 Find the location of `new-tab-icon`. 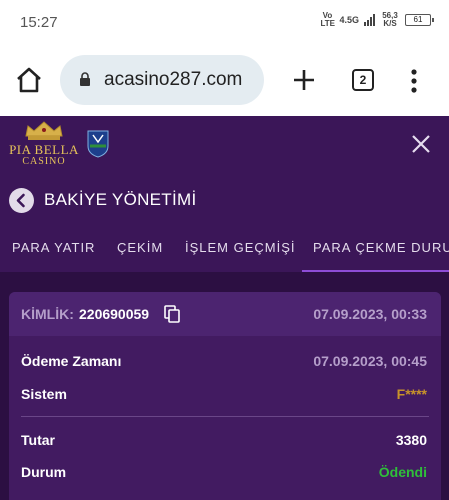

new-tab-icon is located at coordinates (304, 80).